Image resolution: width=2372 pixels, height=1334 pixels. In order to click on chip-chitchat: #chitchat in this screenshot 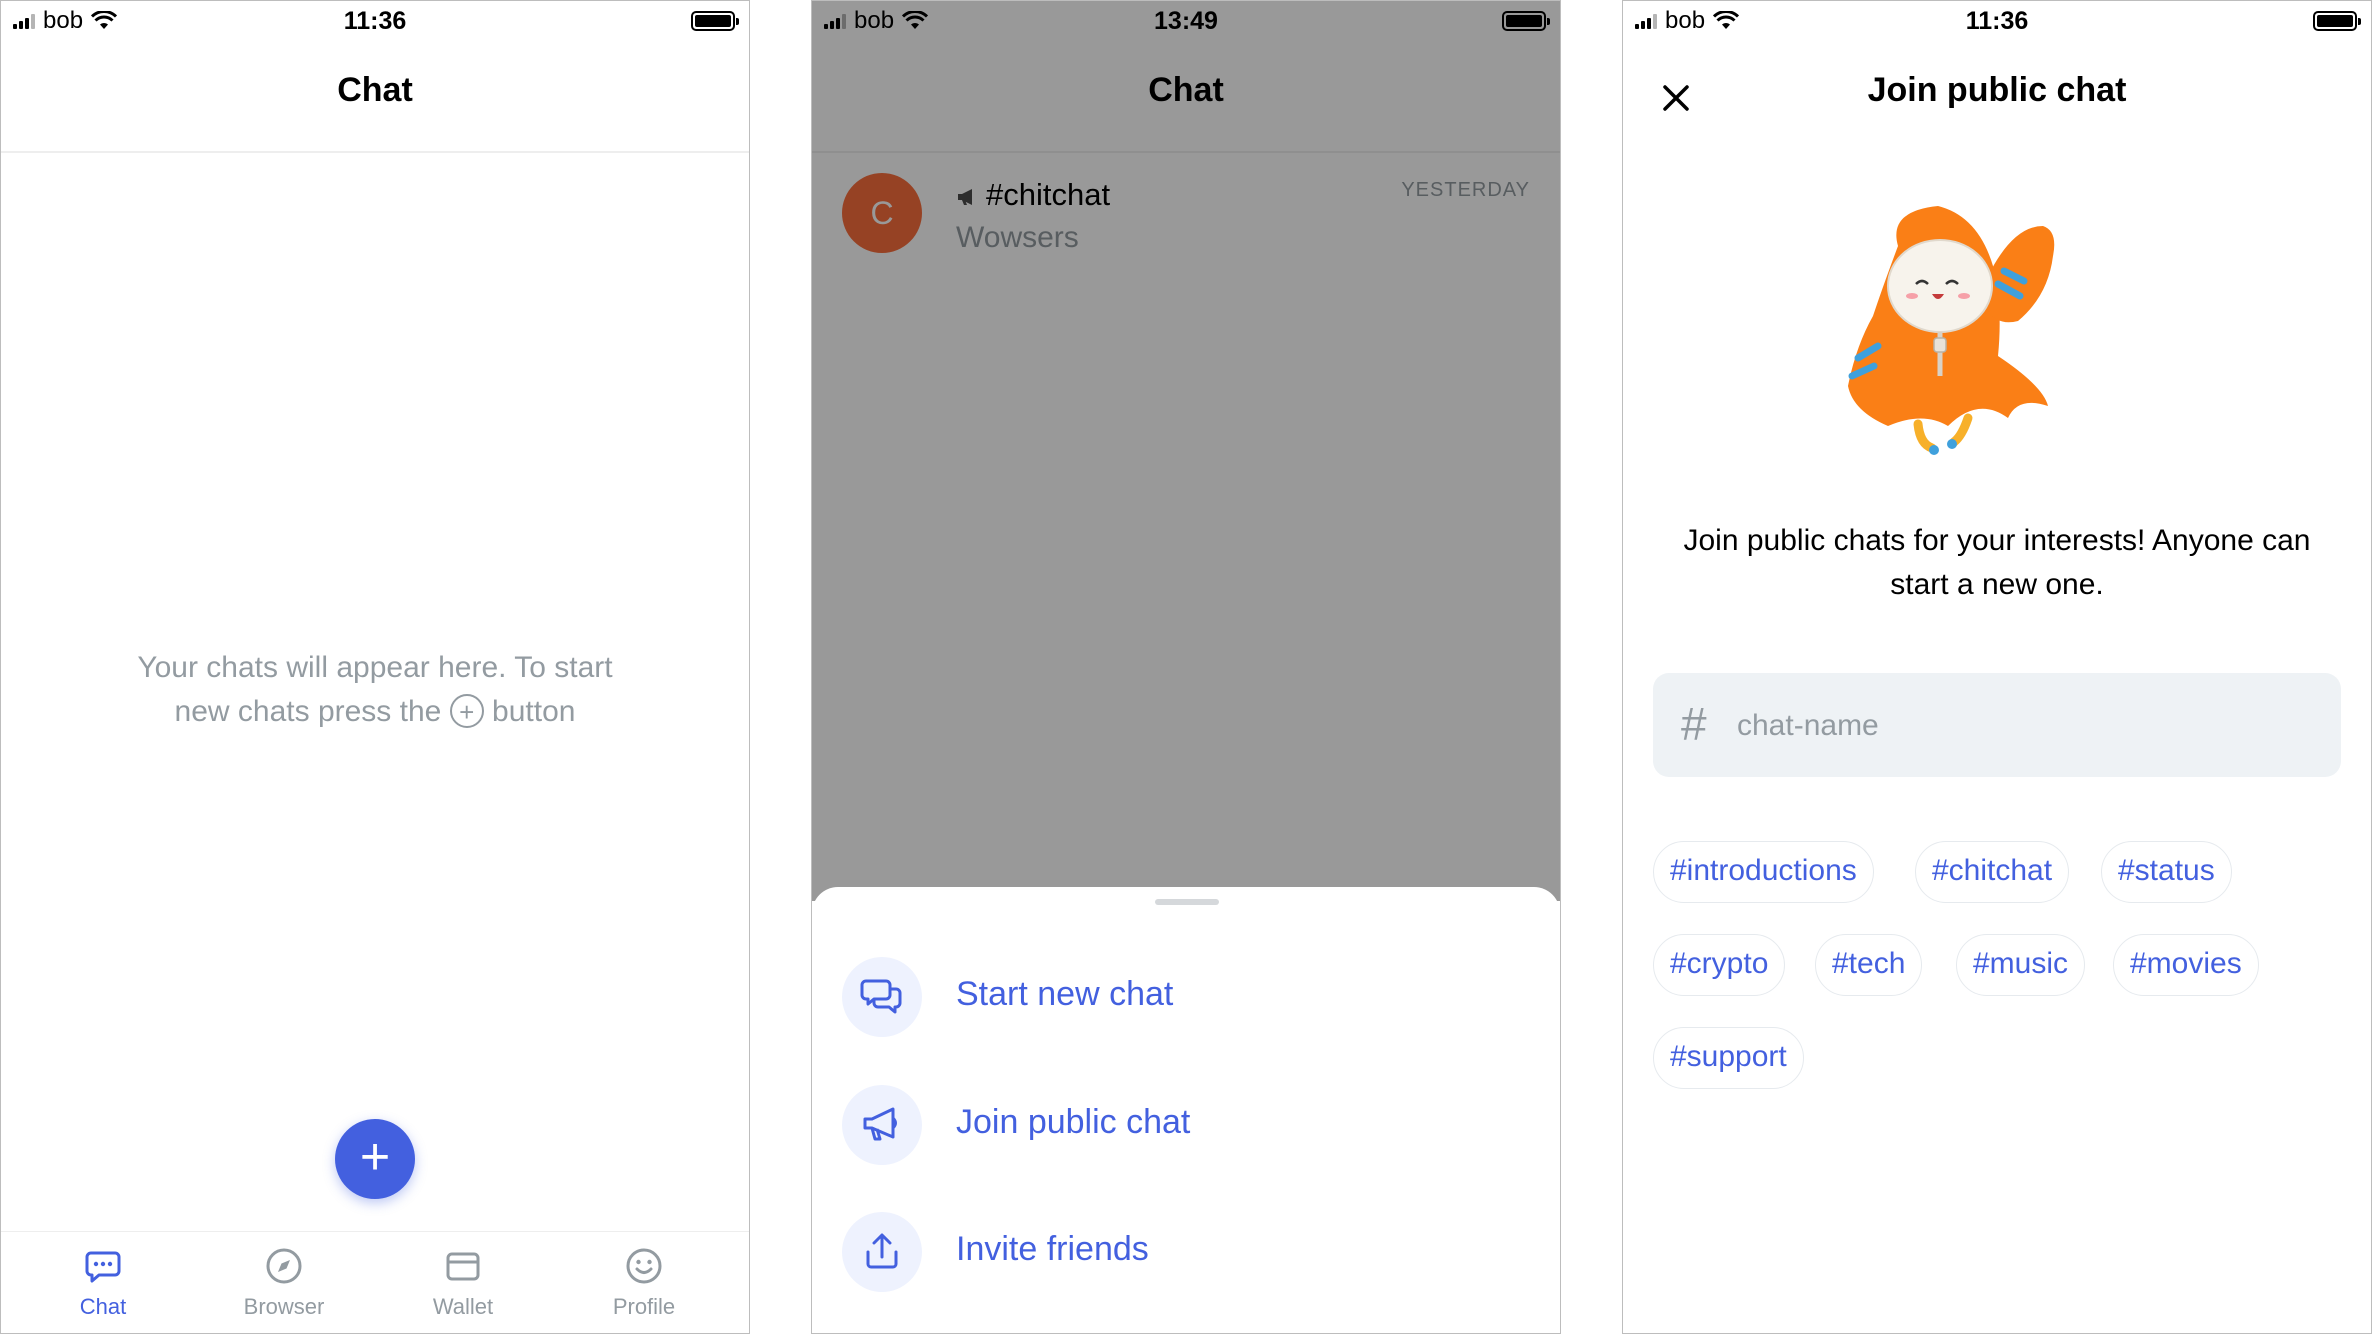, I will do `click(1992, 872)`.